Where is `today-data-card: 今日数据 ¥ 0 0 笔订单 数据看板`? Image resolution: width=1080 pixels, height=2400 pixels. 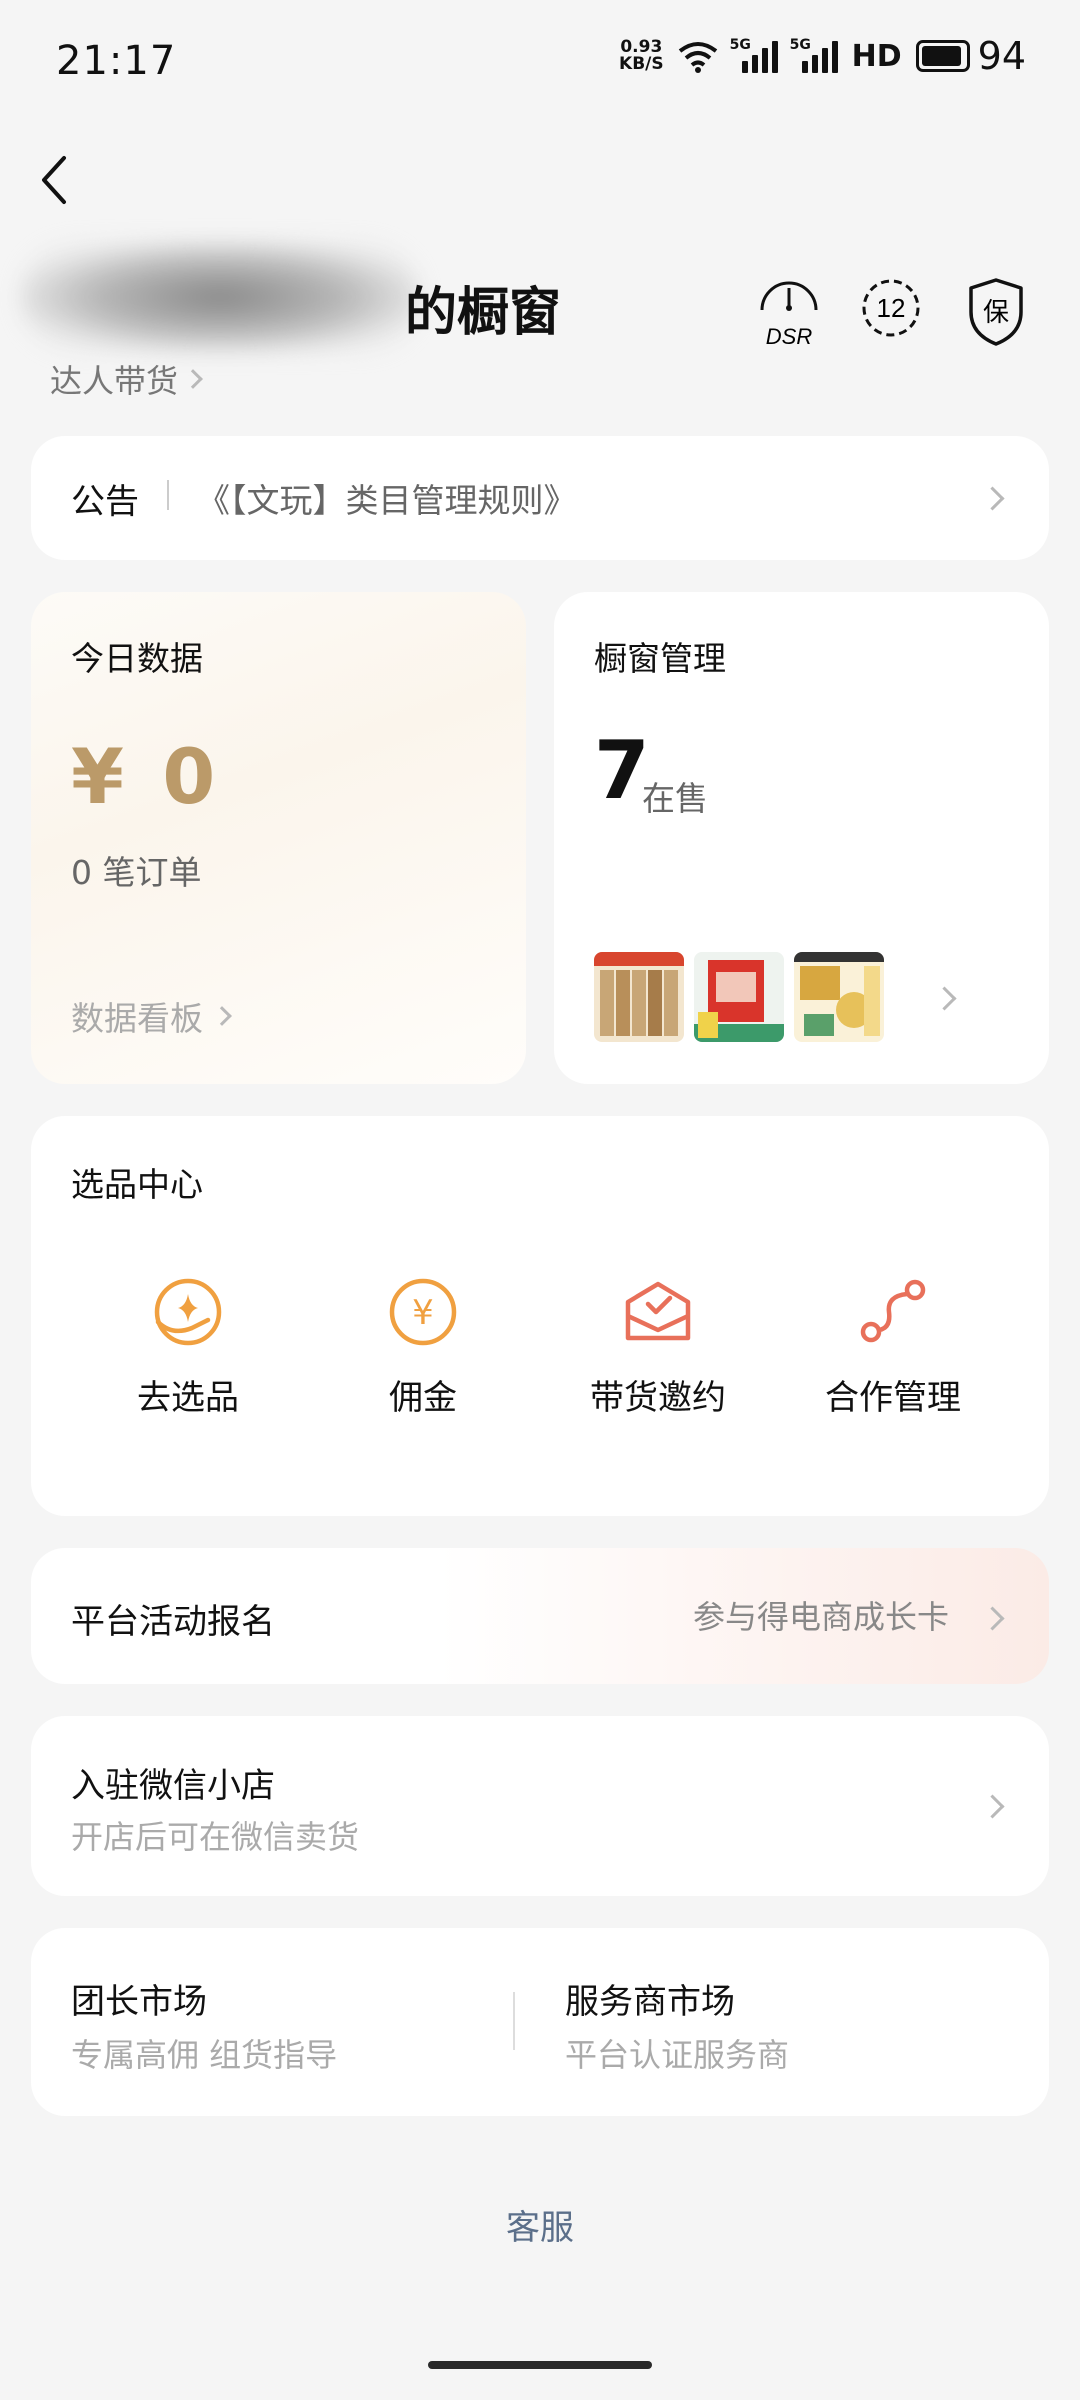 today-data-card: 今日数据 ¥ 0 0 笔订单 数据看板 is located at coordinates (278, 838).